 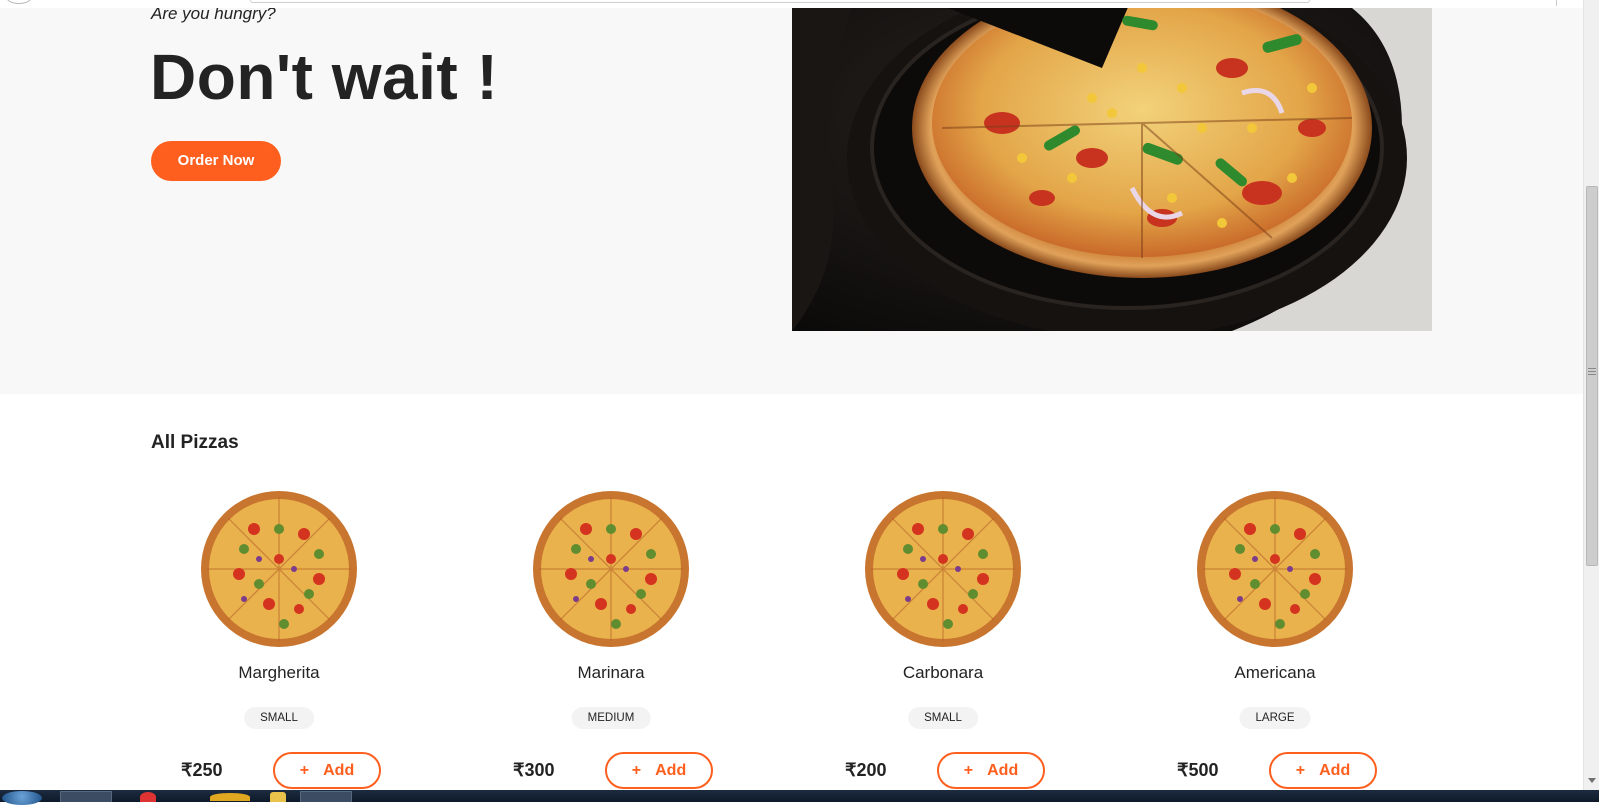 I want to click on hero-title: Don't wait !, so click(x=324, y=77).